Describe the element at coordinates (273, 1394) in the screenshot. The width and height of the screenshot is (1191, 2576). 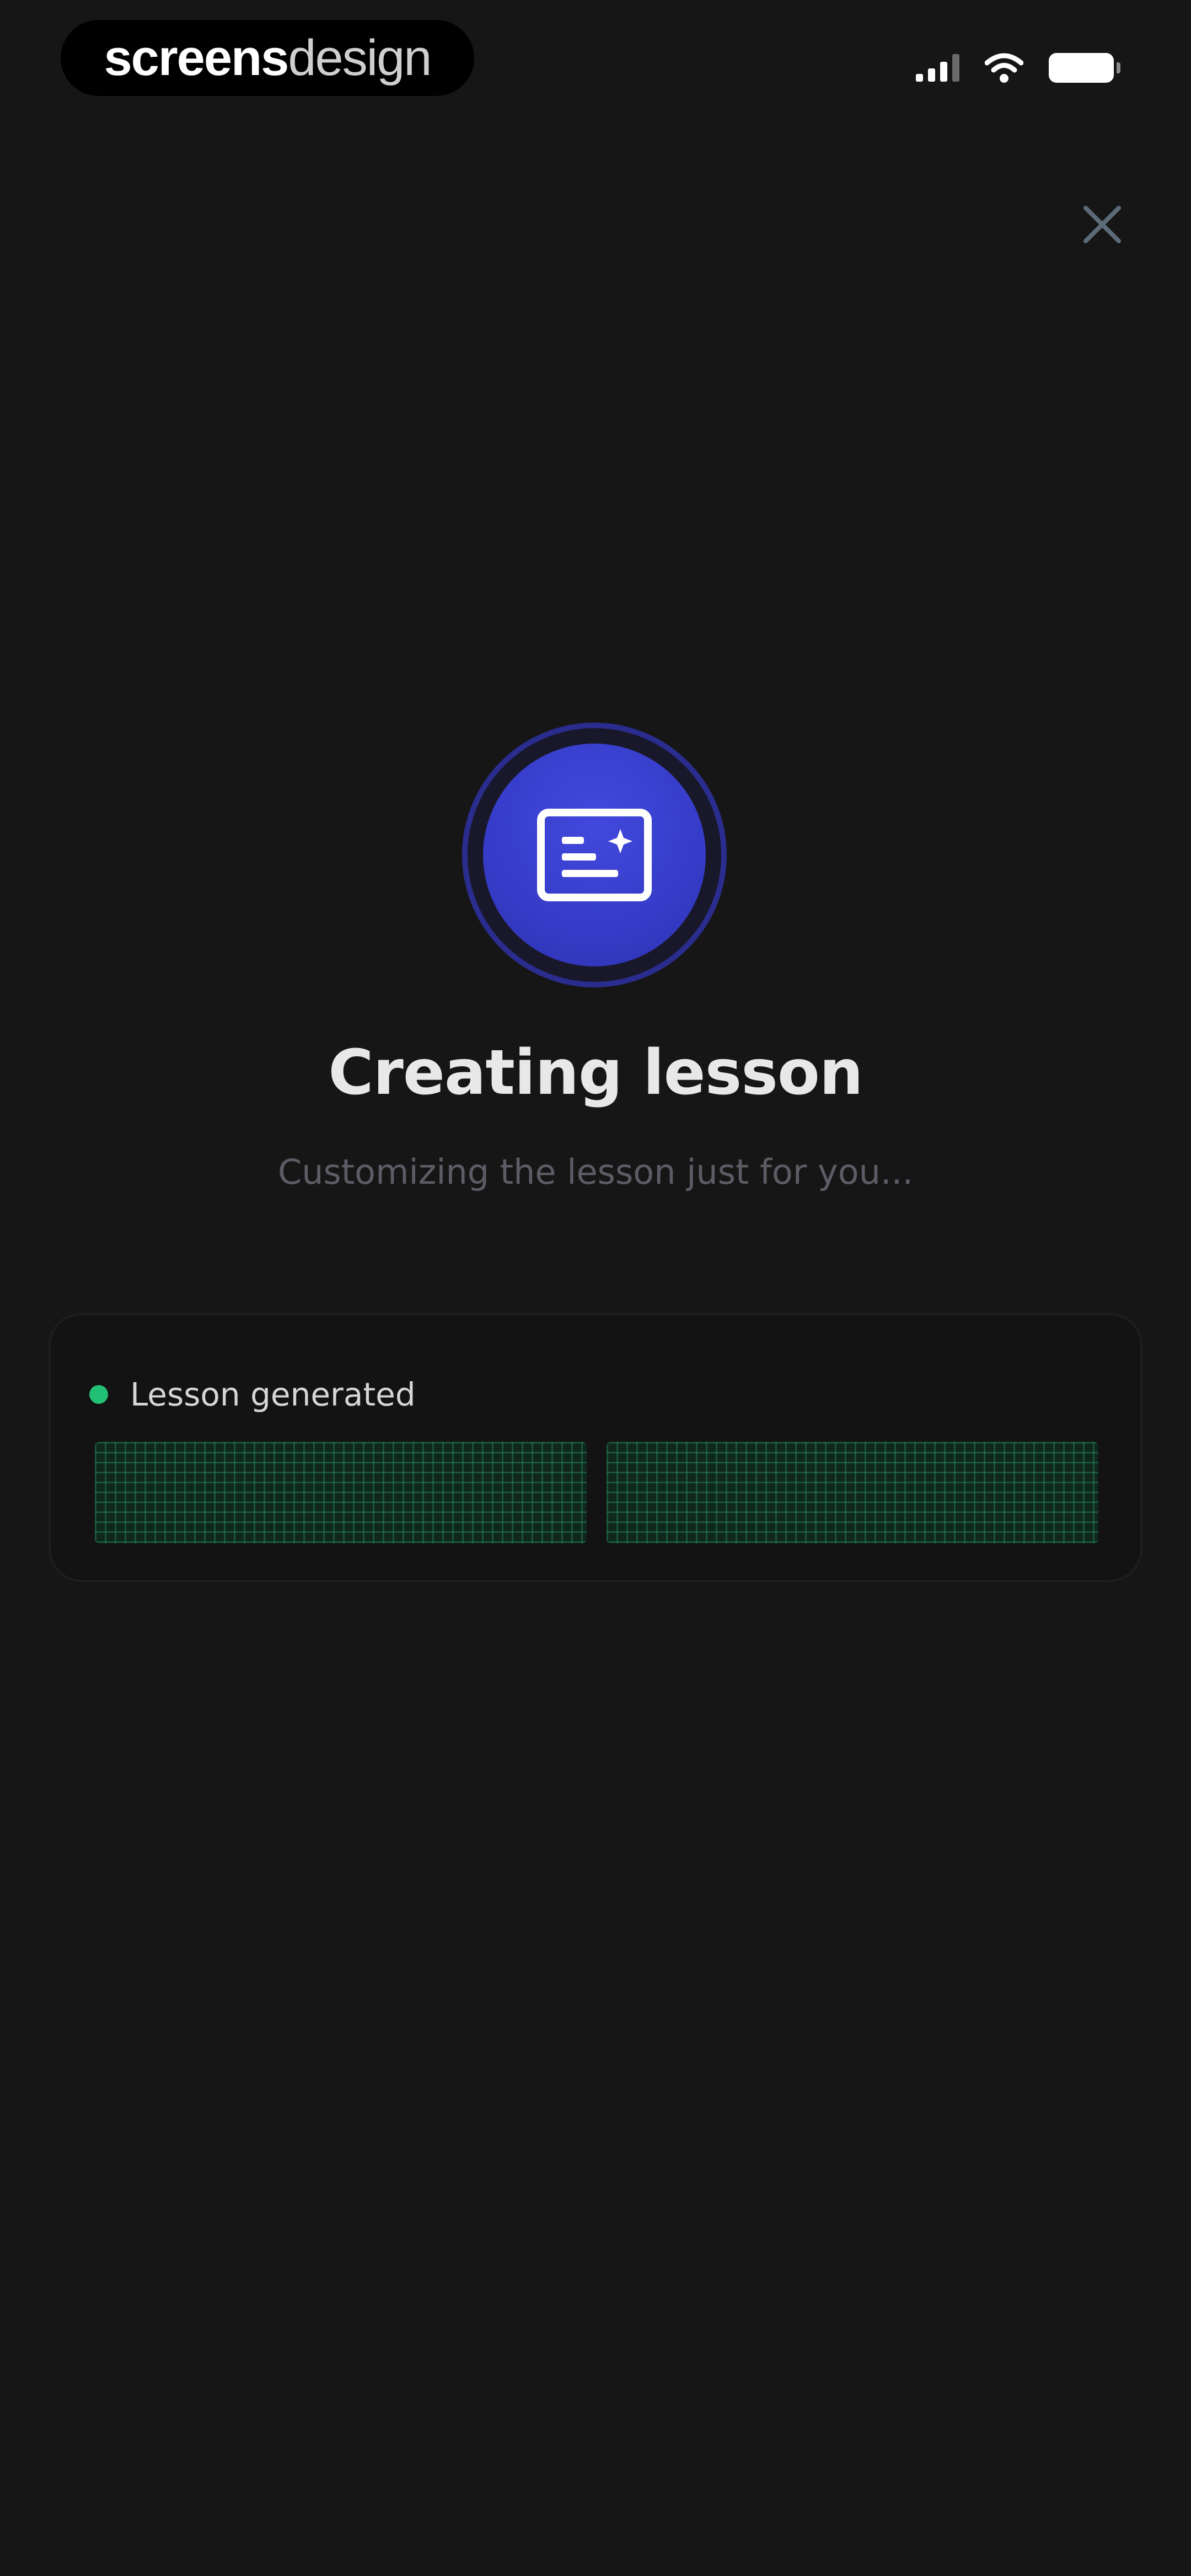
I see `status-label: Lesson generated` at that location.